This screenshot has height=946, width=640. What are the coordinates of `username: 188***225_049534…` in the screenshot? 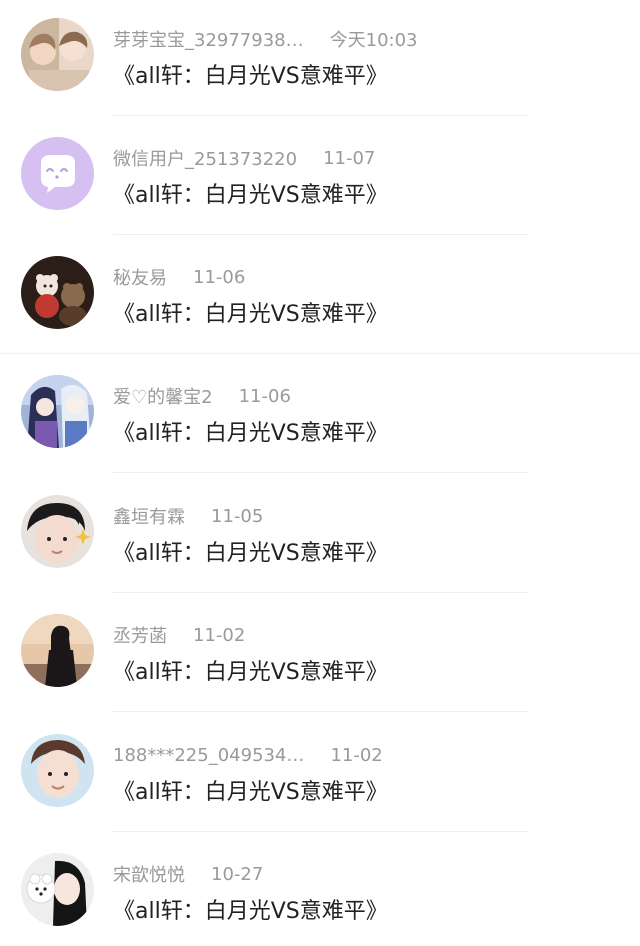 It's located at (208, 755).